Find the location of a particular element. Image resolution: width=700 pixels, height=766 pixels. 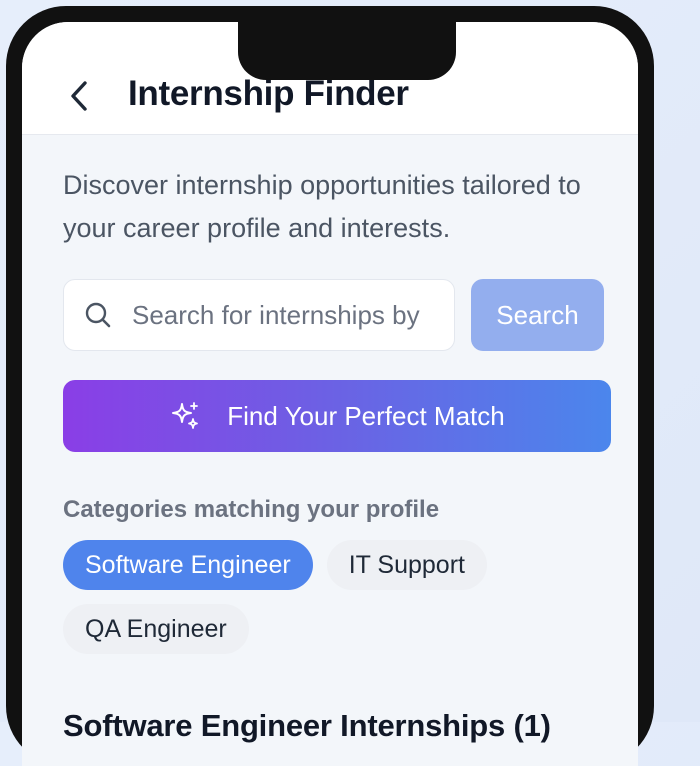

categories-heading: Categories matching your profile is located at coordinates (251, 509).